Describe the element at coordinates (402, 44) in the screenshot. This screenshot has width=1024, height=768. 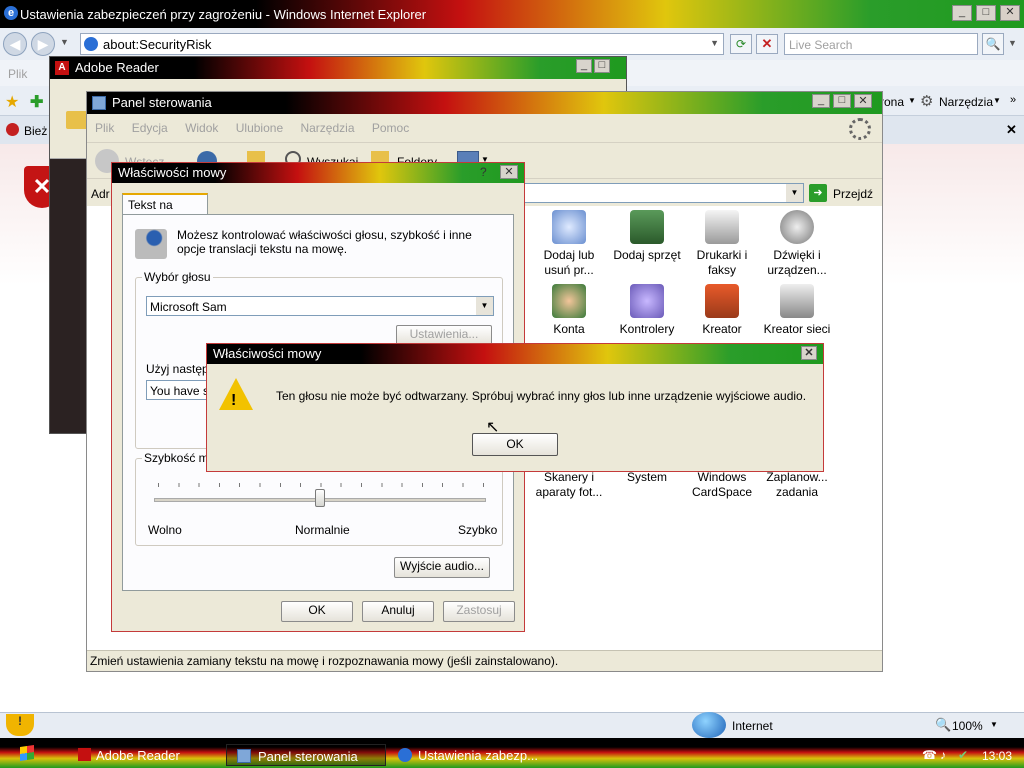
I see `address-bar: about:SecurityRisk ▼` at that location.